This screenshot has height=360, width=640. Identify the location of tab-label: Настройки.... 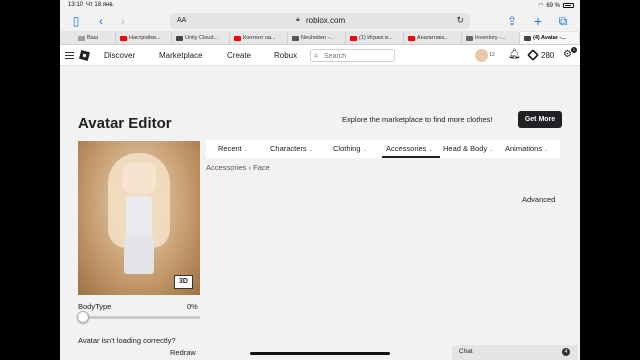
(145, 38).